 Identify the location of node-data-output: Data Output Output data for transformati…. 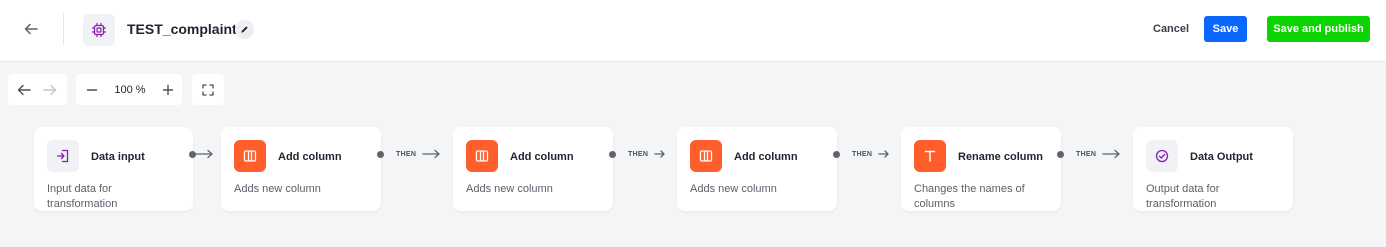
(1213, 169).